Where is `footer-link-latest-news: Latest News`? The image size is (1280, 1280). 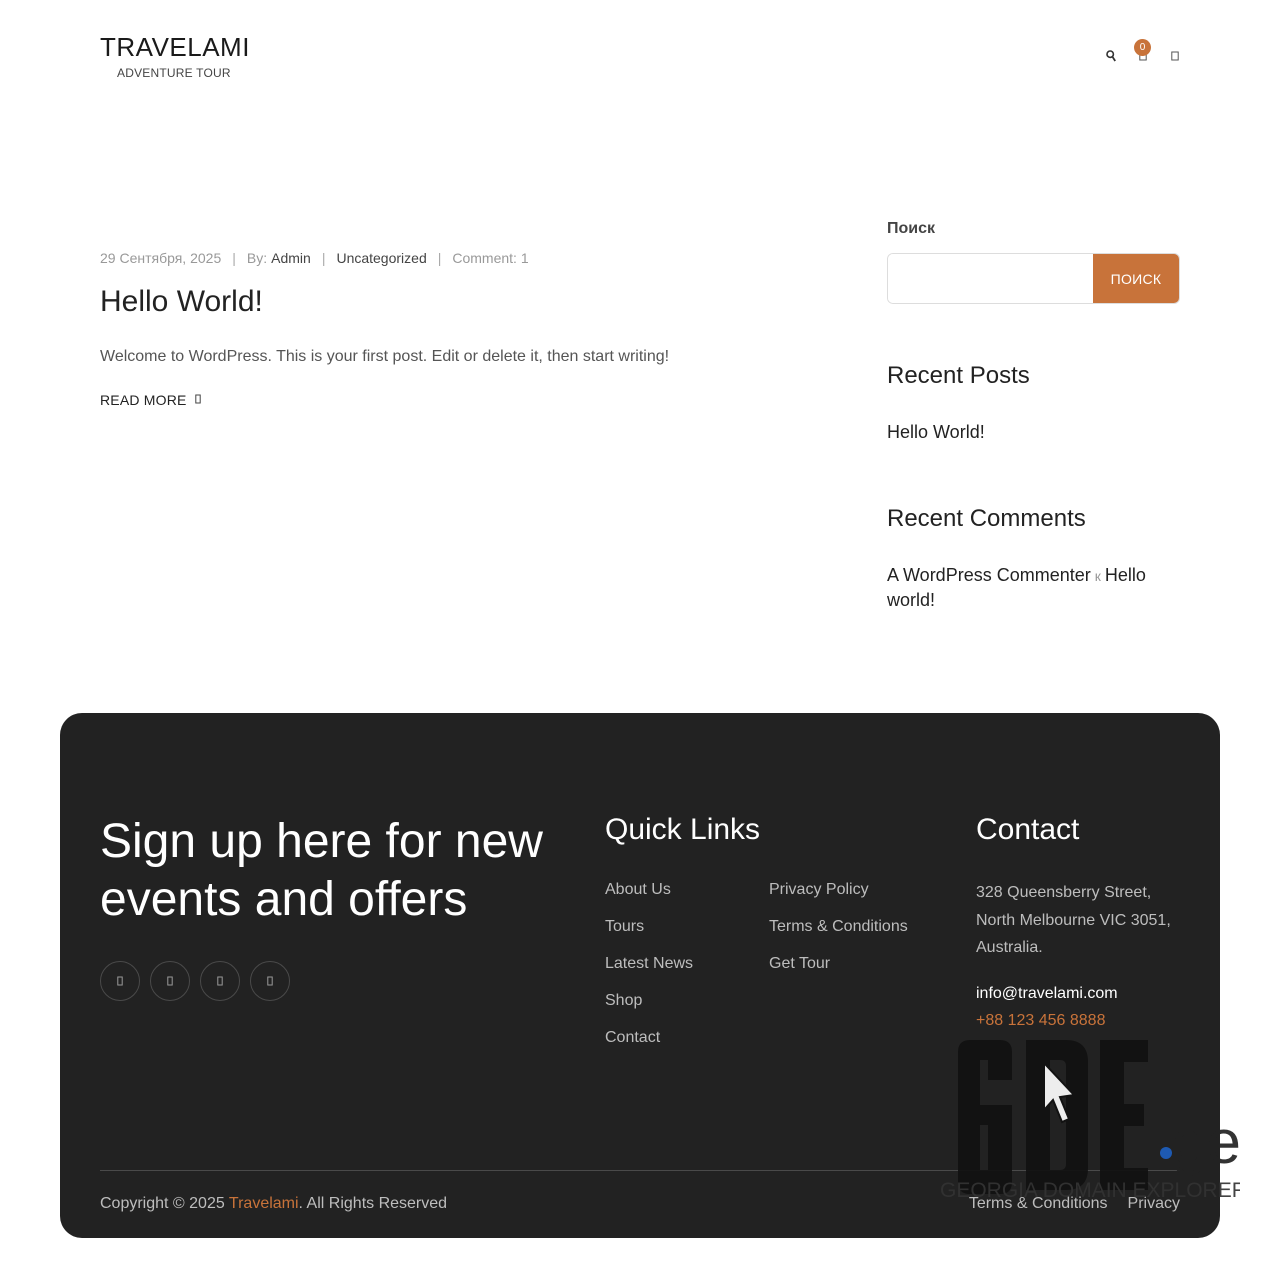
footer-link-latest-news: Latest News is located at coordinates (649, 964).